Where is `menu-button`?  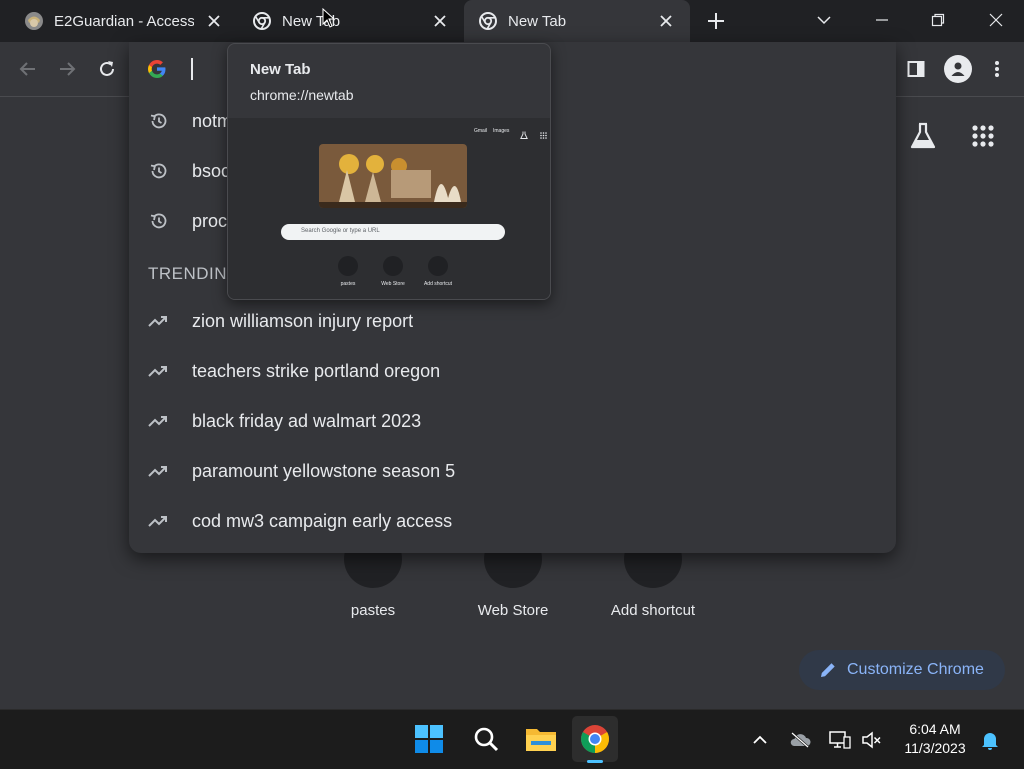
menu-button is located at coordinates (997, 69).